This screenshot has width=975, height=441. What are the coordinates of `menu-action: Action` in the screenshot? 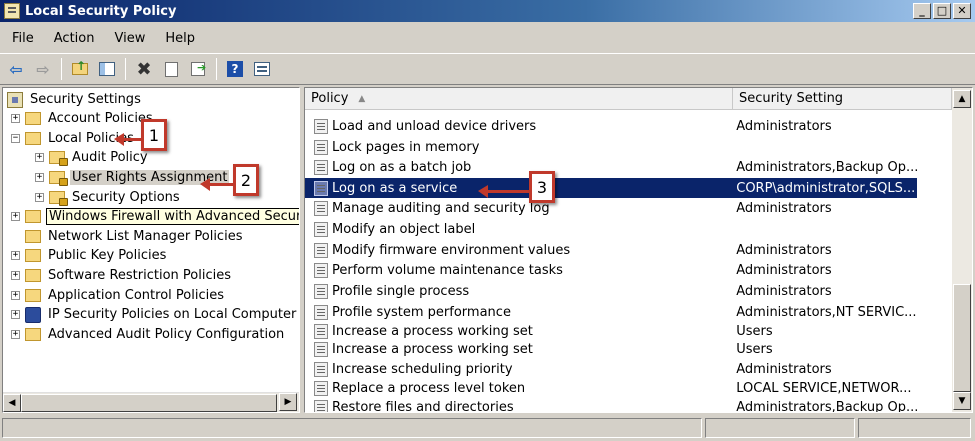 It's located at (74, 38).